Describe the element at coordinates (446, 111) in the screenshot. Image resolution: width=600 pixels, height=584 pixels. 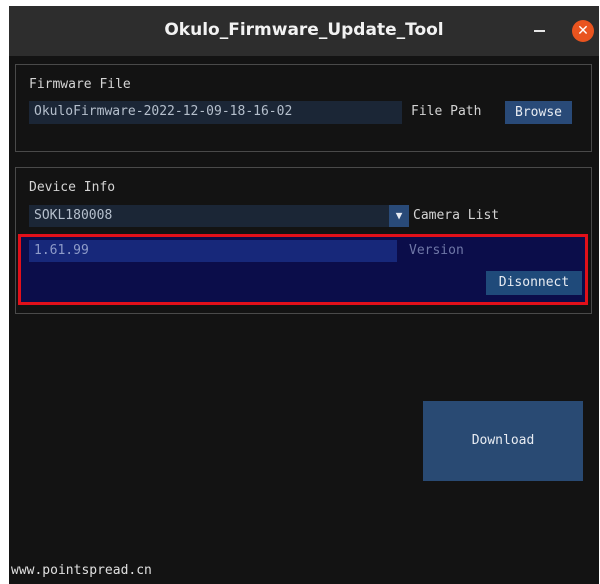
I see `file-path-label: File Path` at that location.